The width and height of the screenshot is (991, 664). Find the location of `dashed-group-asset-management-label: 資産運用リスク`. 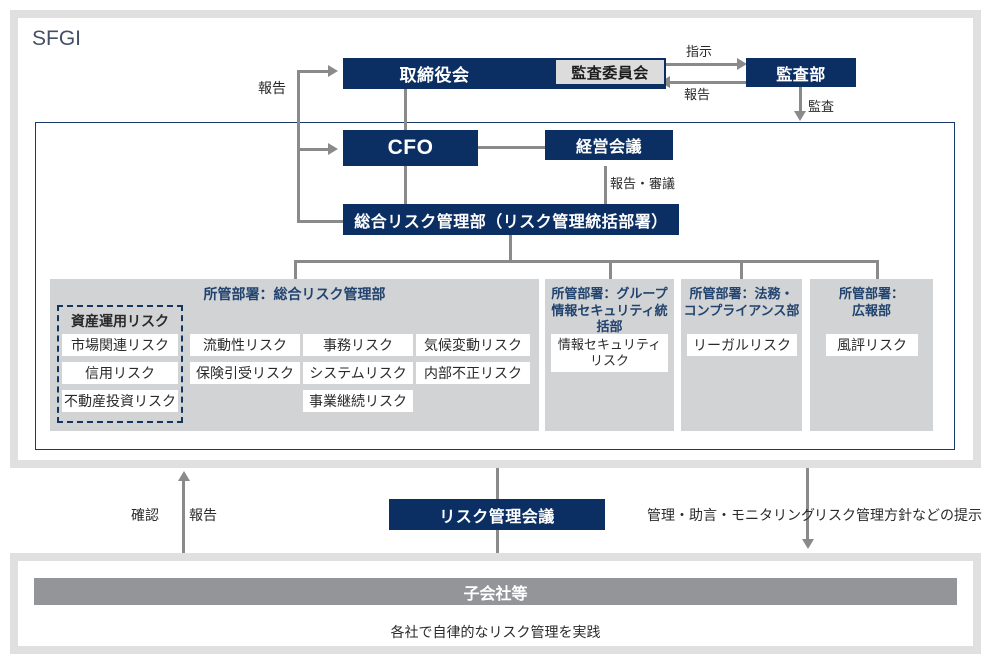

dashed-group-asset-management-label: 資産運用リスク is located at coordinates (120, 321).